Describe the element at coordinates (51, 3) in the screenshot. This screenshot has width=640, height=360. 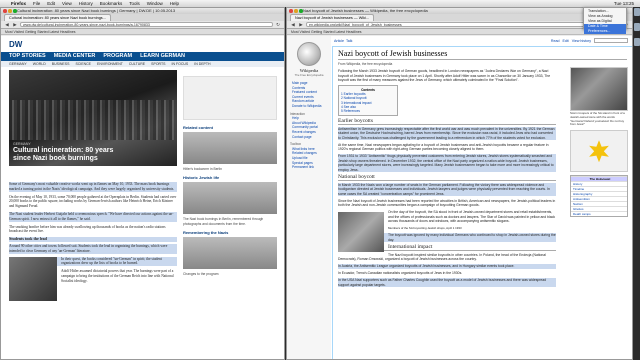
I see `menu-edit: Edit` at that location.